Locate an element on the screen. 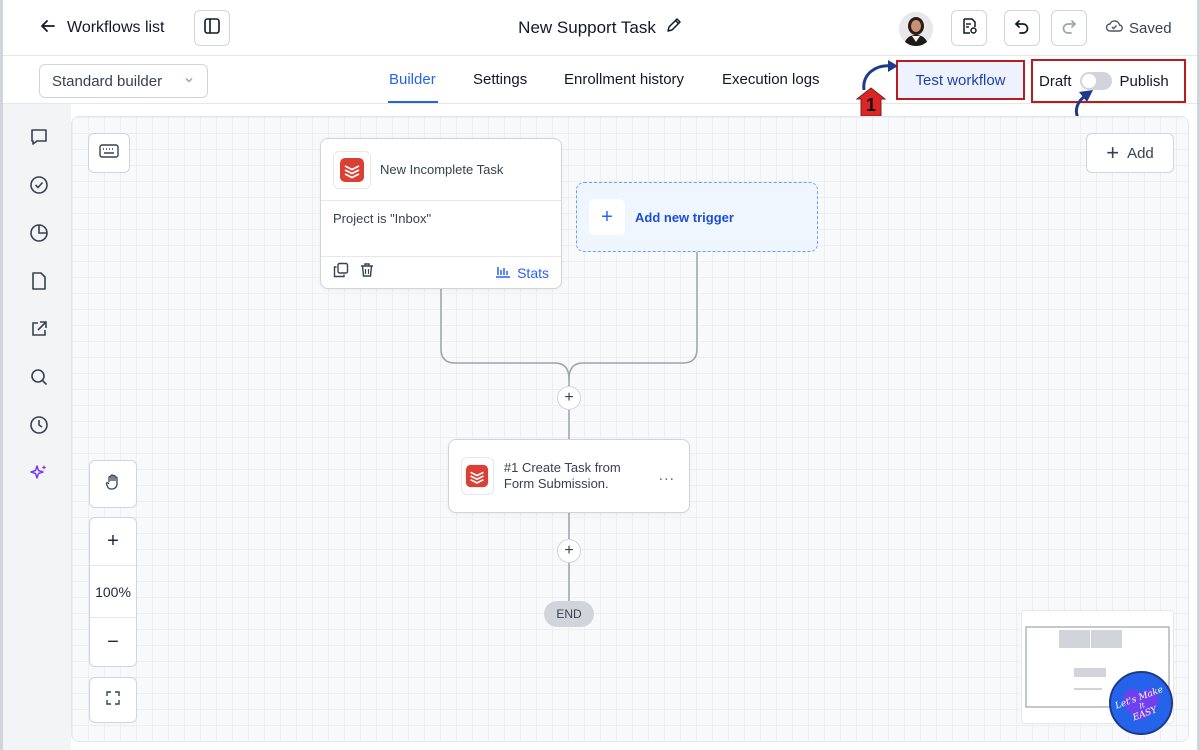 This screenshot has width=1200, height=750. trigger-header: New Incomplete Task is located at coordinates (441, 170).